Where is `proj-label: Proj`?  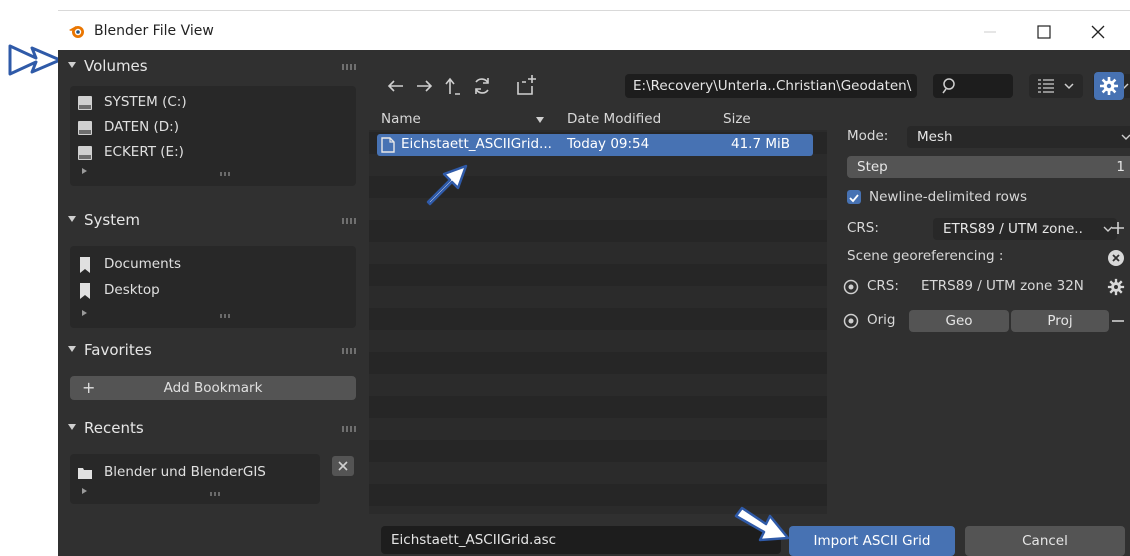 proj-label: Proj is located at coordinates (1060, 321).